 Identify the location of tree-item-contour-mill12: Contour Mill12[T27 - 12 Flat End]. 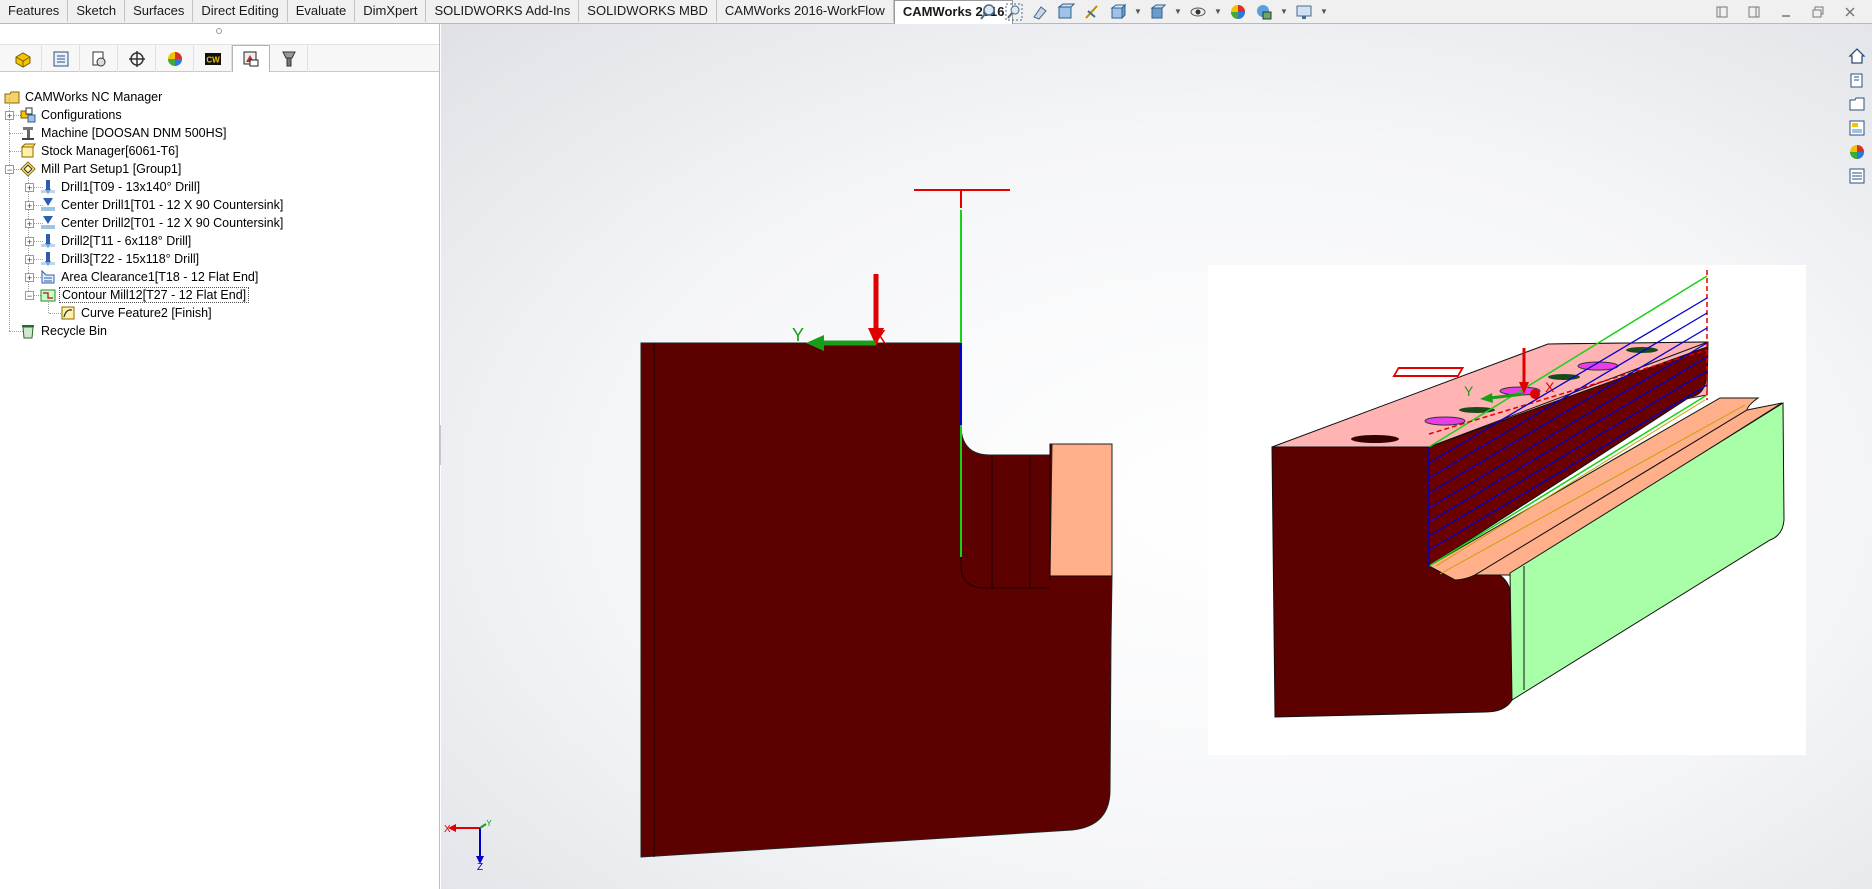
(145, 295).